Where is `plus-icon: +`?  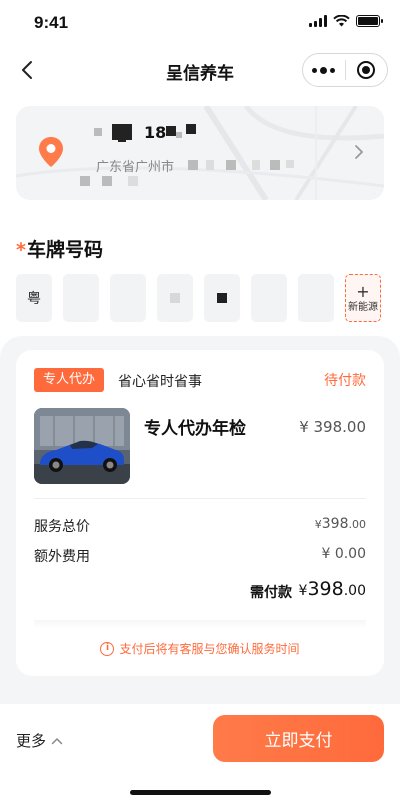 plus-icon: + is located at coordinates (363, 291).